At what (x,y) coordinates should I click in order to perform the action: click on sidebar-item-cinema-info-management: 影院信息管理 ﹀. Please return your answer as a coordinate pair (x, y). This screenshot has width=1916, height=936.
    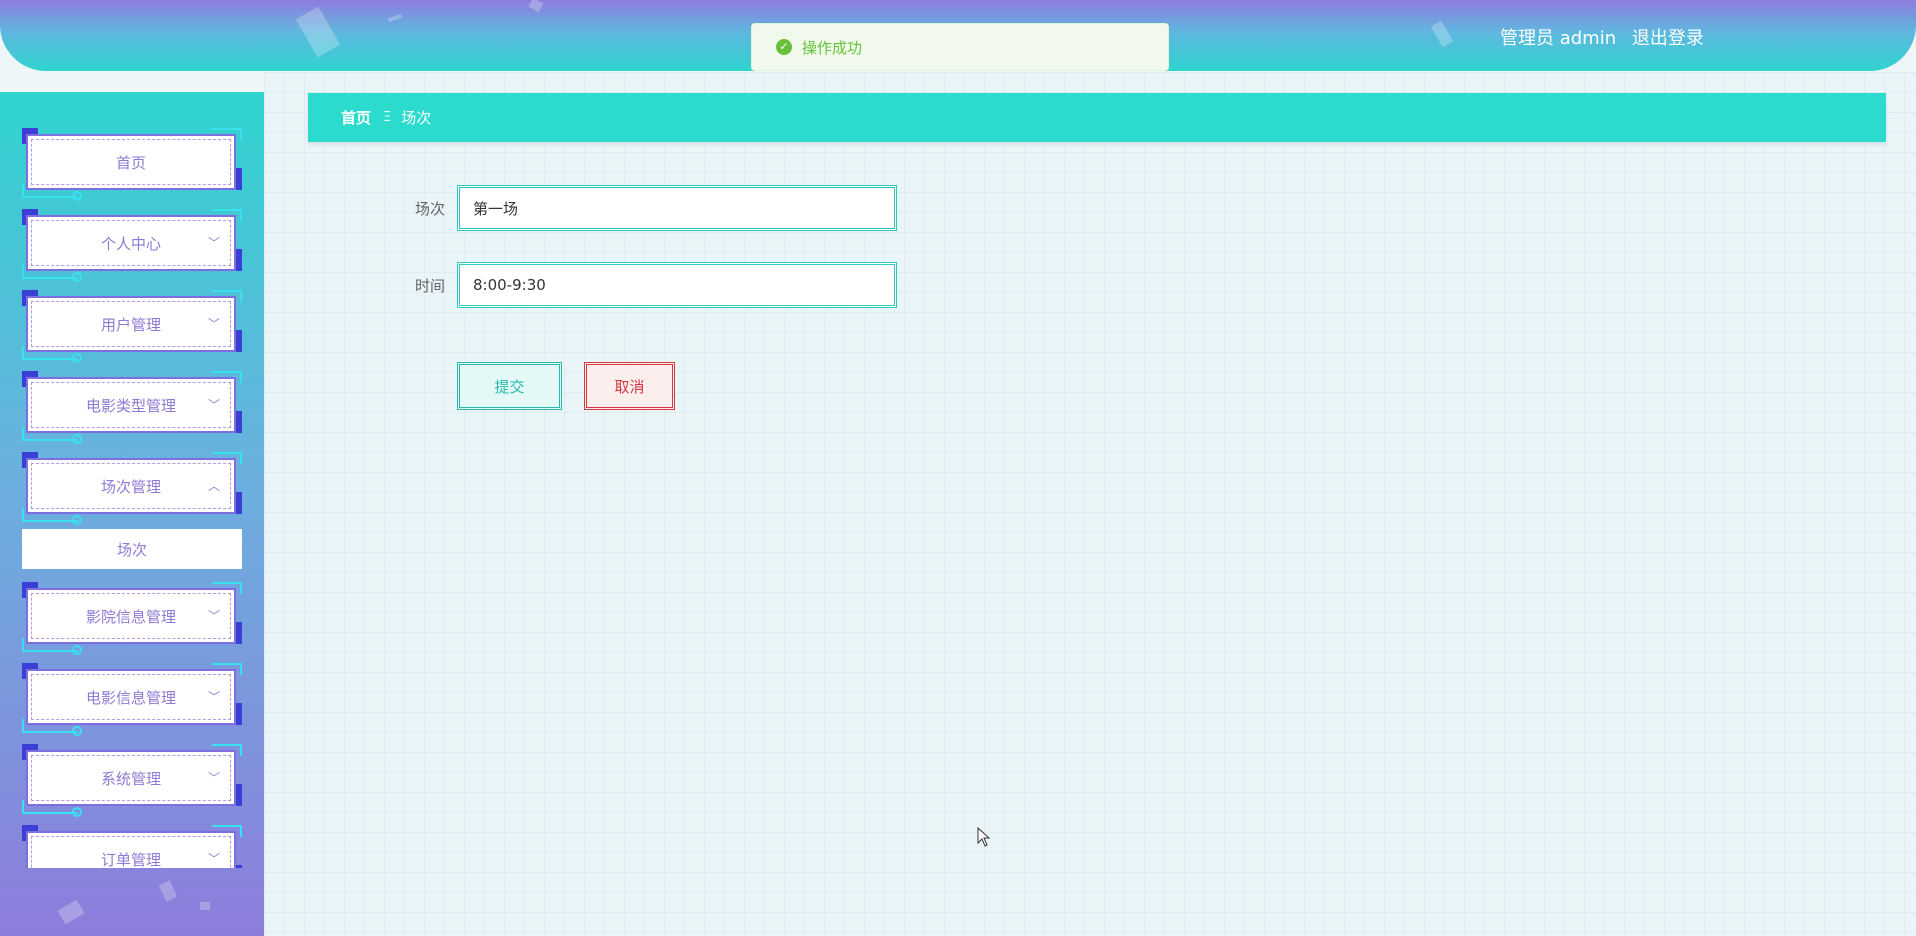
    Looking at the image, I should click on (132, 618).